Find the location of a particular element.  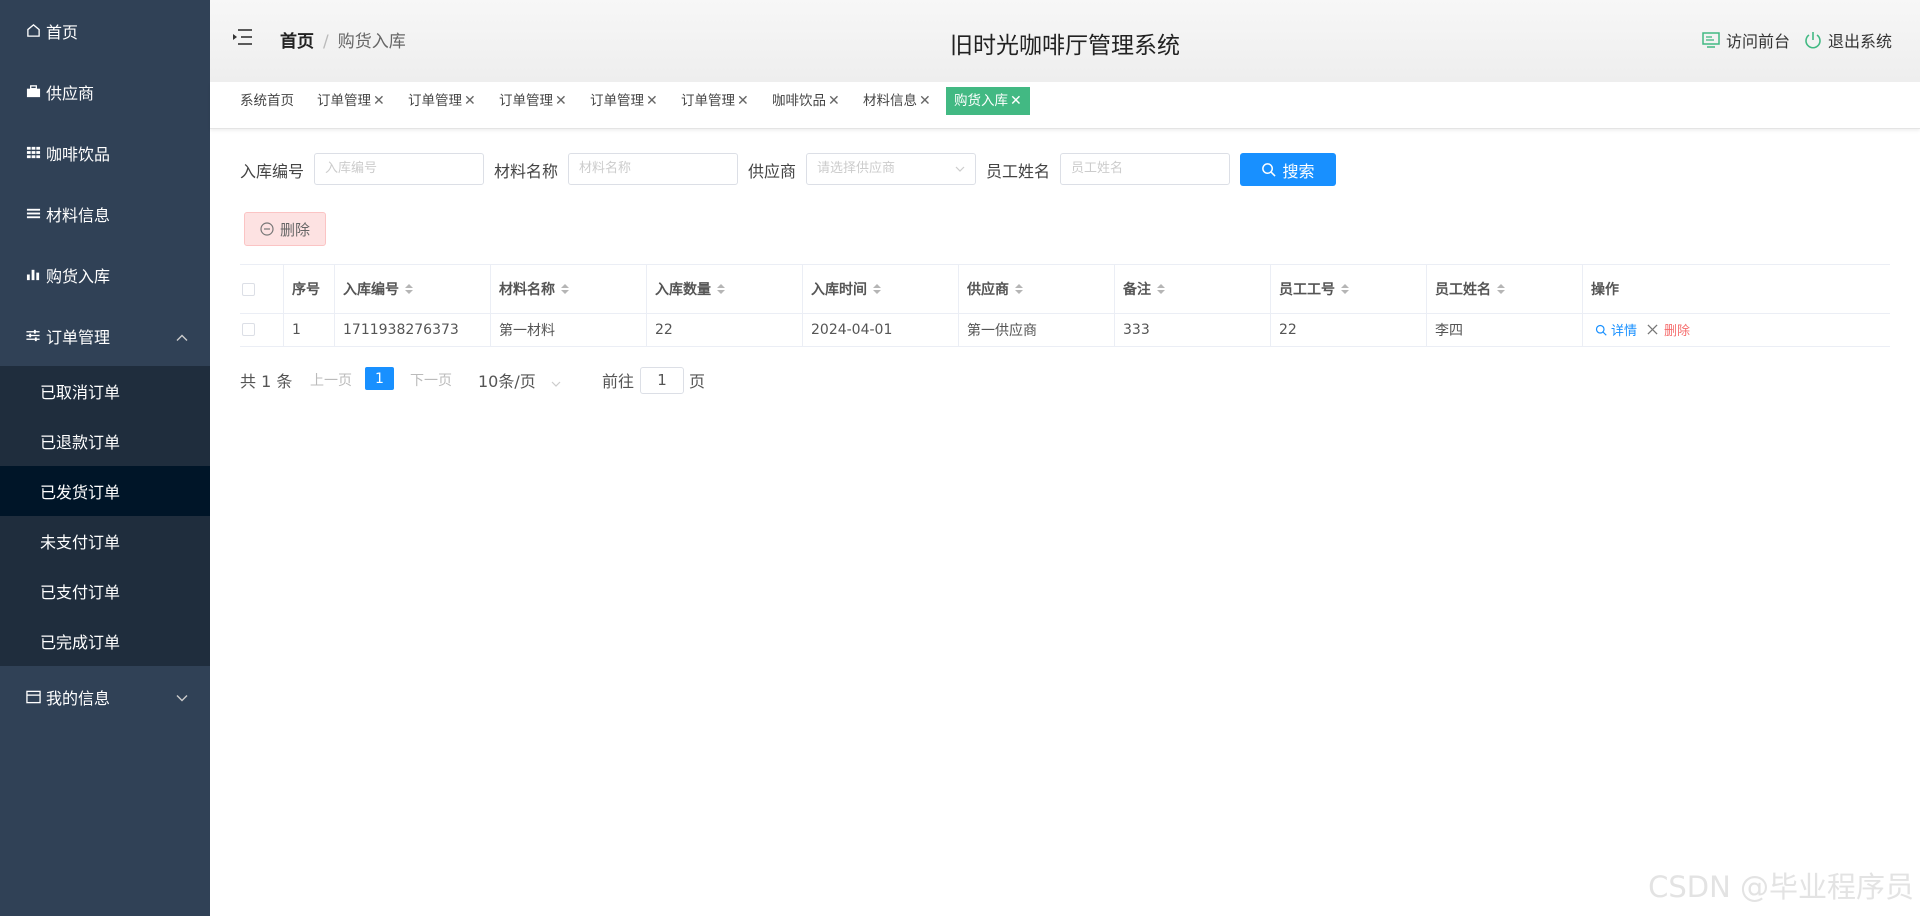

header-time: 入库时间 is located at coordinates (846, 289).